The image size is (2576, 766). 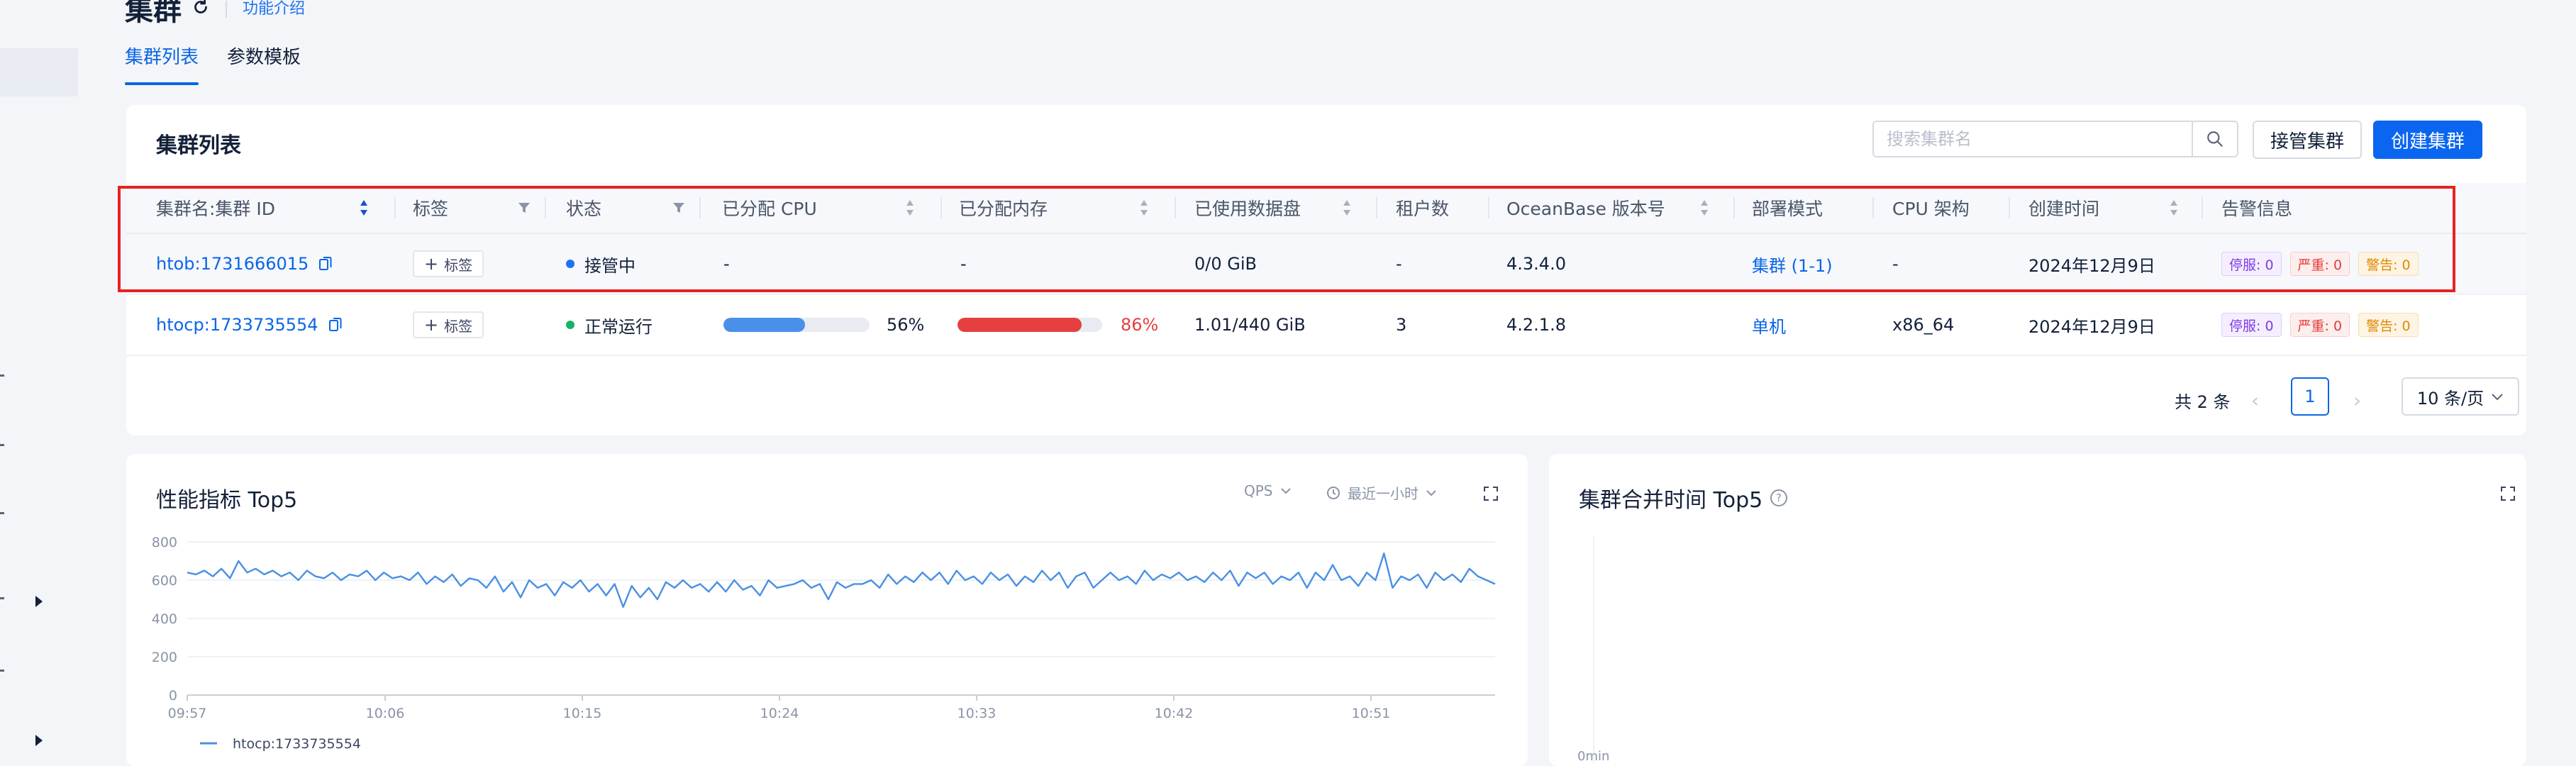 What do you see at coordinates (173, 696) in the screenshot?
I see `y-tick-label: 0` at bounding box center [173, 696].